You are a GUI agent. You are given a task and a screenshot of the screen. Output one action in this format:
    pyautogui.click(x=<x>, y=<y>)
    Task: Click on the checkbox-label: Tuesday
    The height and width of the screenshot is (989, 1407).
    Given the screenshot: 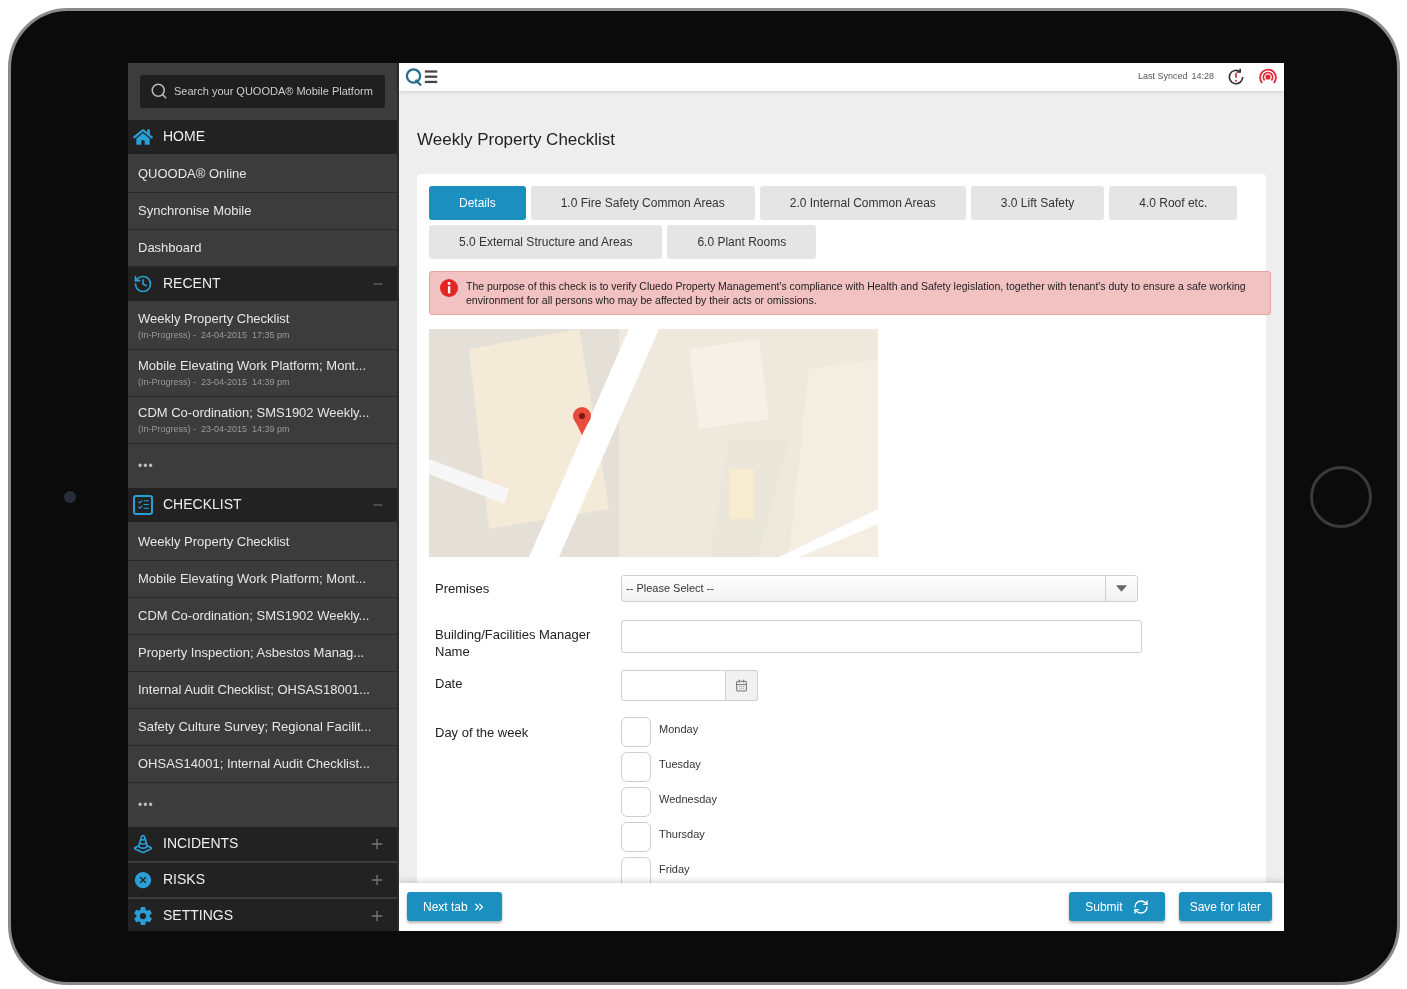 What is the action you would take?
    pyautogui.click(x=680, y=764)
    